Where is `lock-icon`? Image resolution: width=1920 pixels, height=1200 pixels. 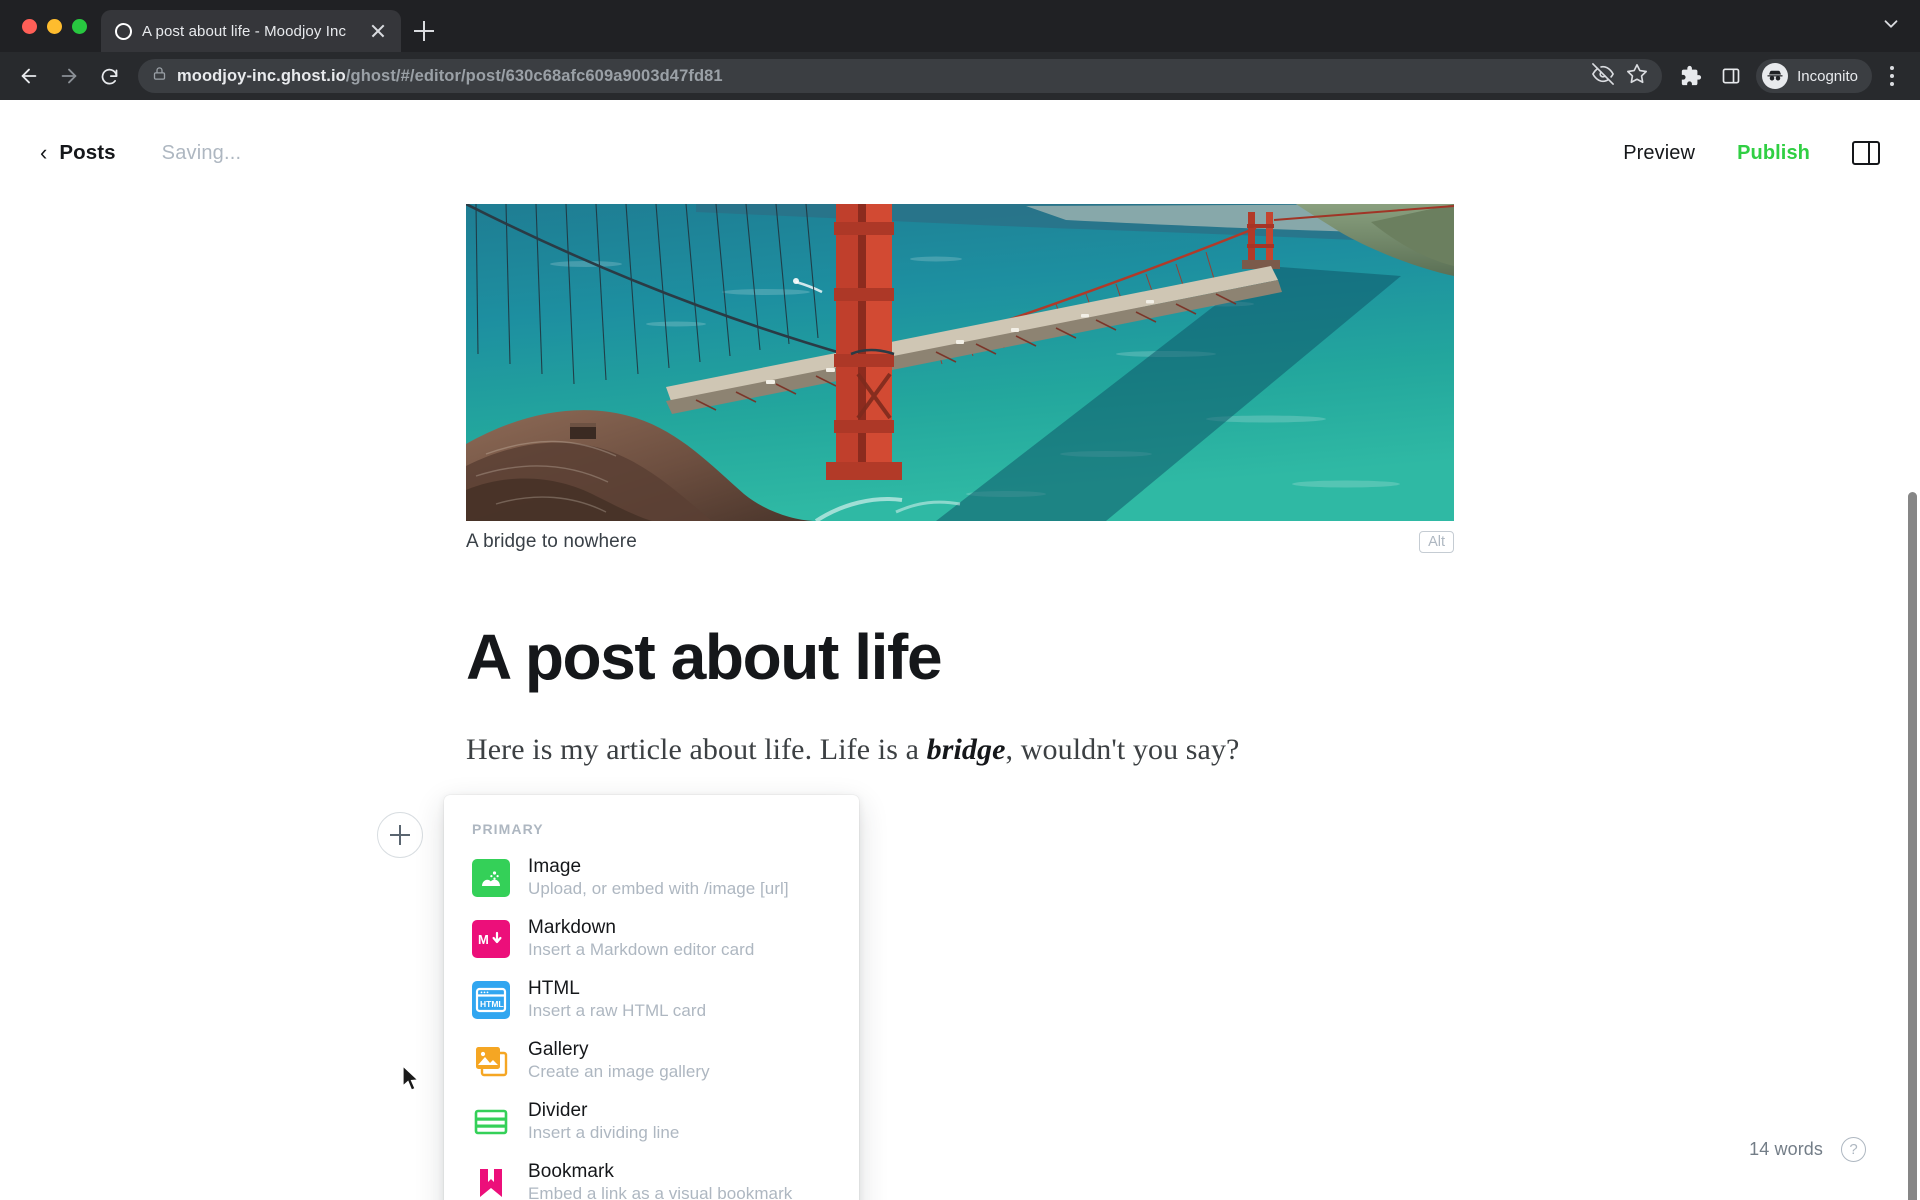 lock-icon is located at coordinates (159, 76).